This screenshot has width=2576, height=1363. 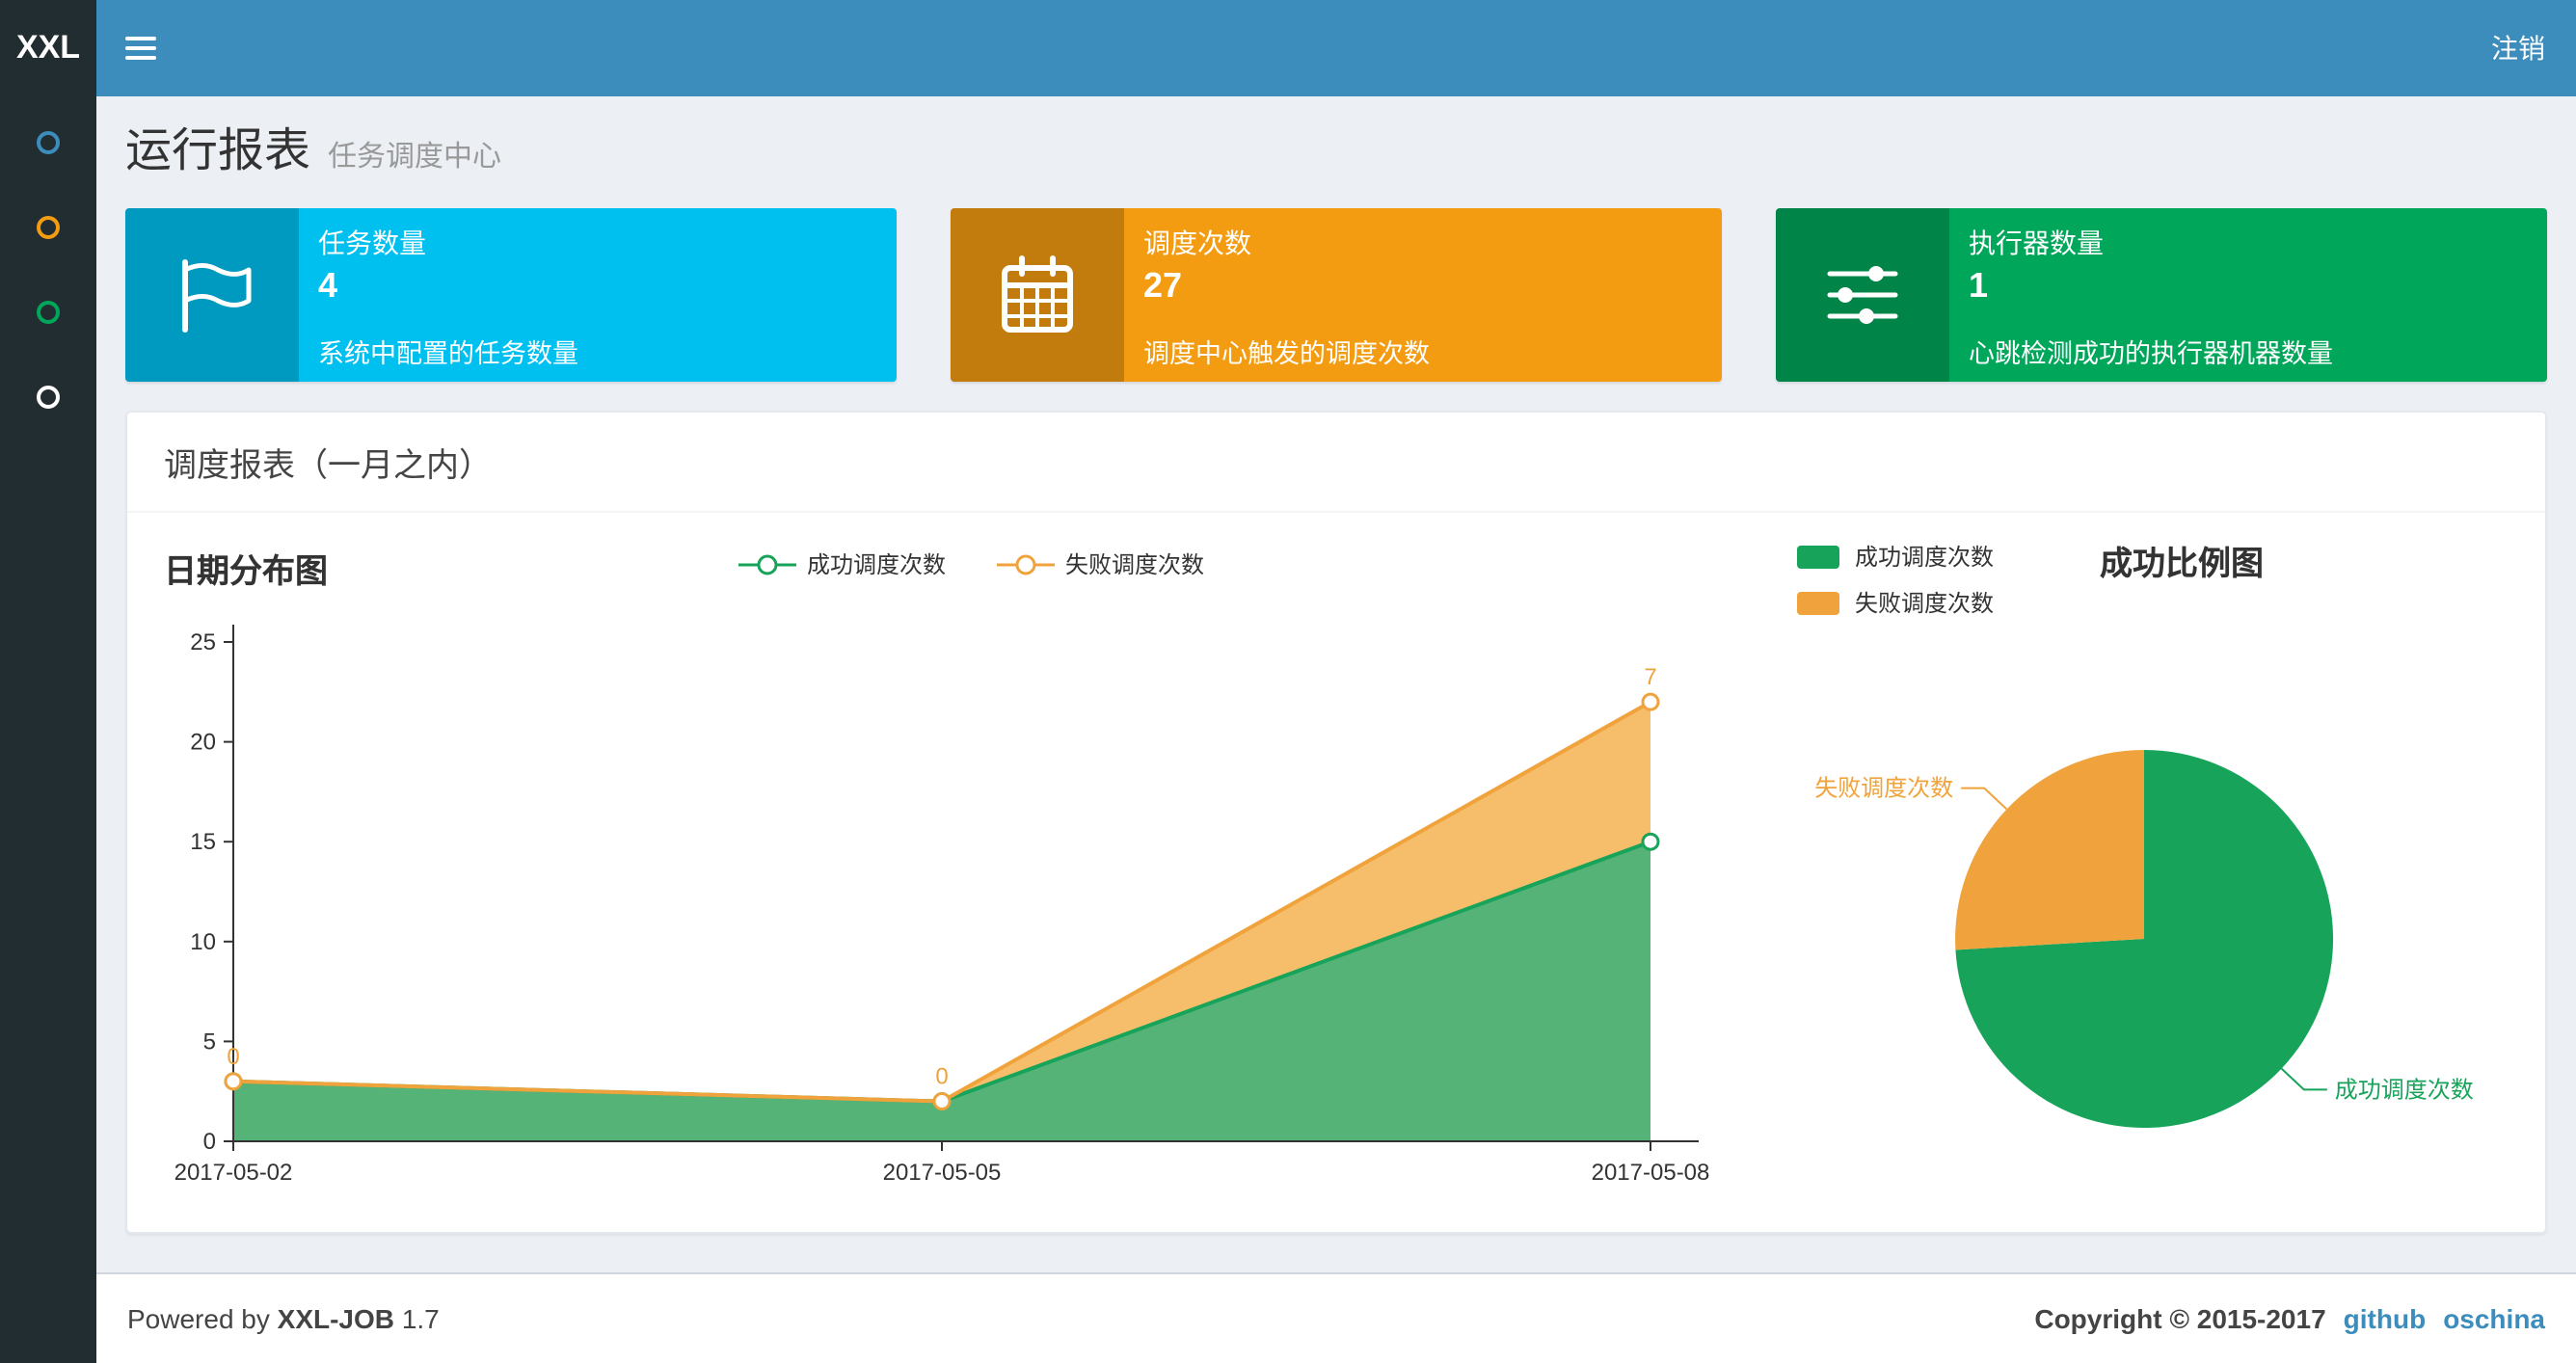 What do you see at coordinates (48, 729) in the screenshot?
I see `sidebar` at bounding box center [48, 729].